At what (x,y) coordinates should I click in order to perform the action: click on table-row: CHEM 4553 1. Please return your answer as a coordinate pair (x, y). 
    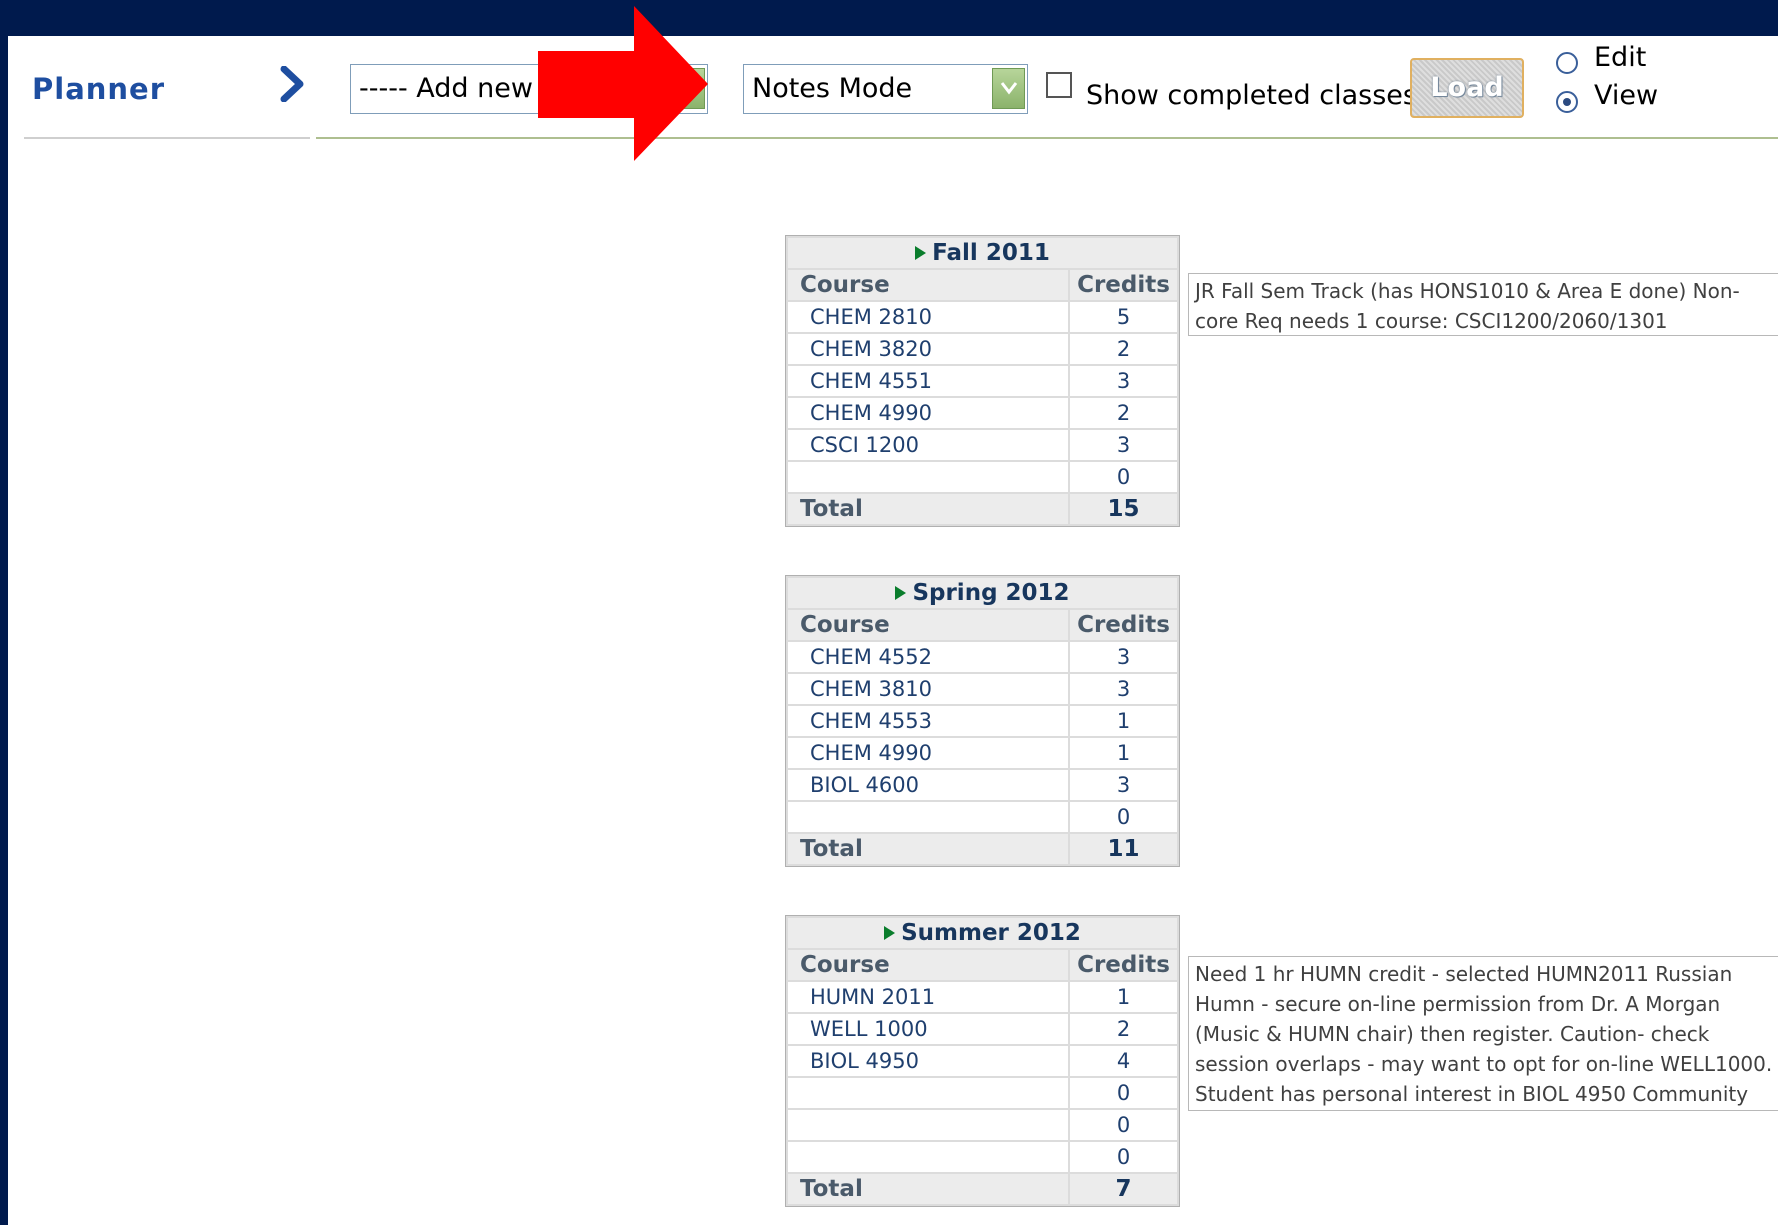
    Looking at the image, I should click on (982, 721).